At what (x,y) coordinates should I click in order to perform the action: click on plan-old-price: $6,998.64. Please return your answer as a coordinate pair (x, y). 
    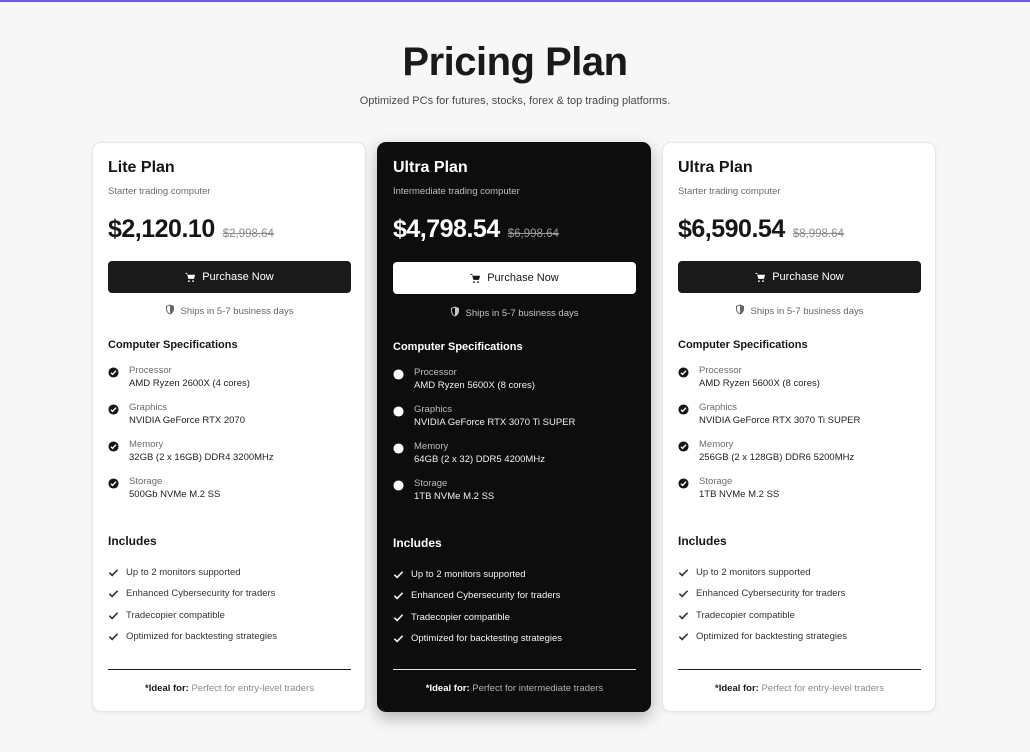
    Looking at the image, I should click on (533, 234).